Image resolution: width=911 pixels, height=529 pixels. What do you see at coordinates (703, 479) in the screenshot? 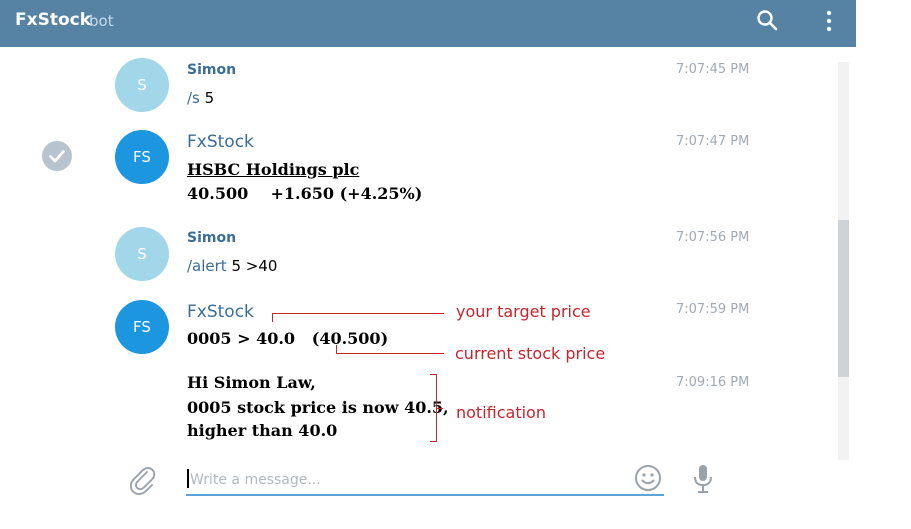
I see `mic-icon` at bounding box center [703, 479].